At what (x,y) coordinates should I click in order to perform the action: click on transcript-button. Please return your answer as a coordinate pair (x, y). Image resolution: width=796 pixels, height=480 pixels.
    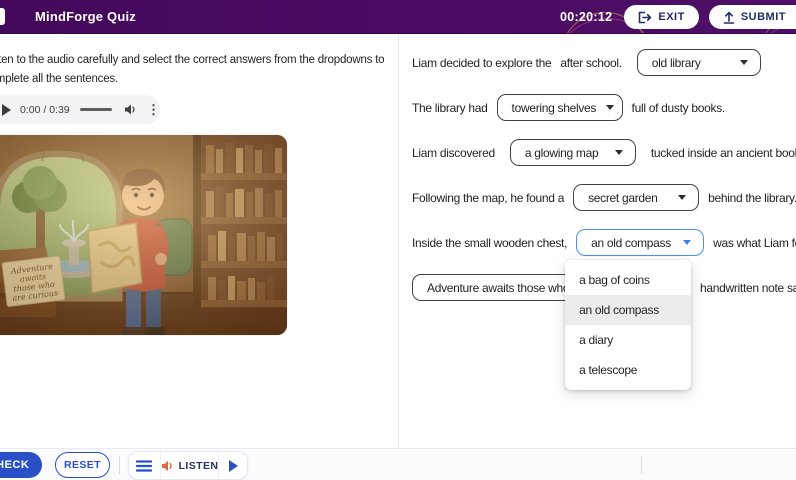
    Looking at the image, I should click on (145, 465).